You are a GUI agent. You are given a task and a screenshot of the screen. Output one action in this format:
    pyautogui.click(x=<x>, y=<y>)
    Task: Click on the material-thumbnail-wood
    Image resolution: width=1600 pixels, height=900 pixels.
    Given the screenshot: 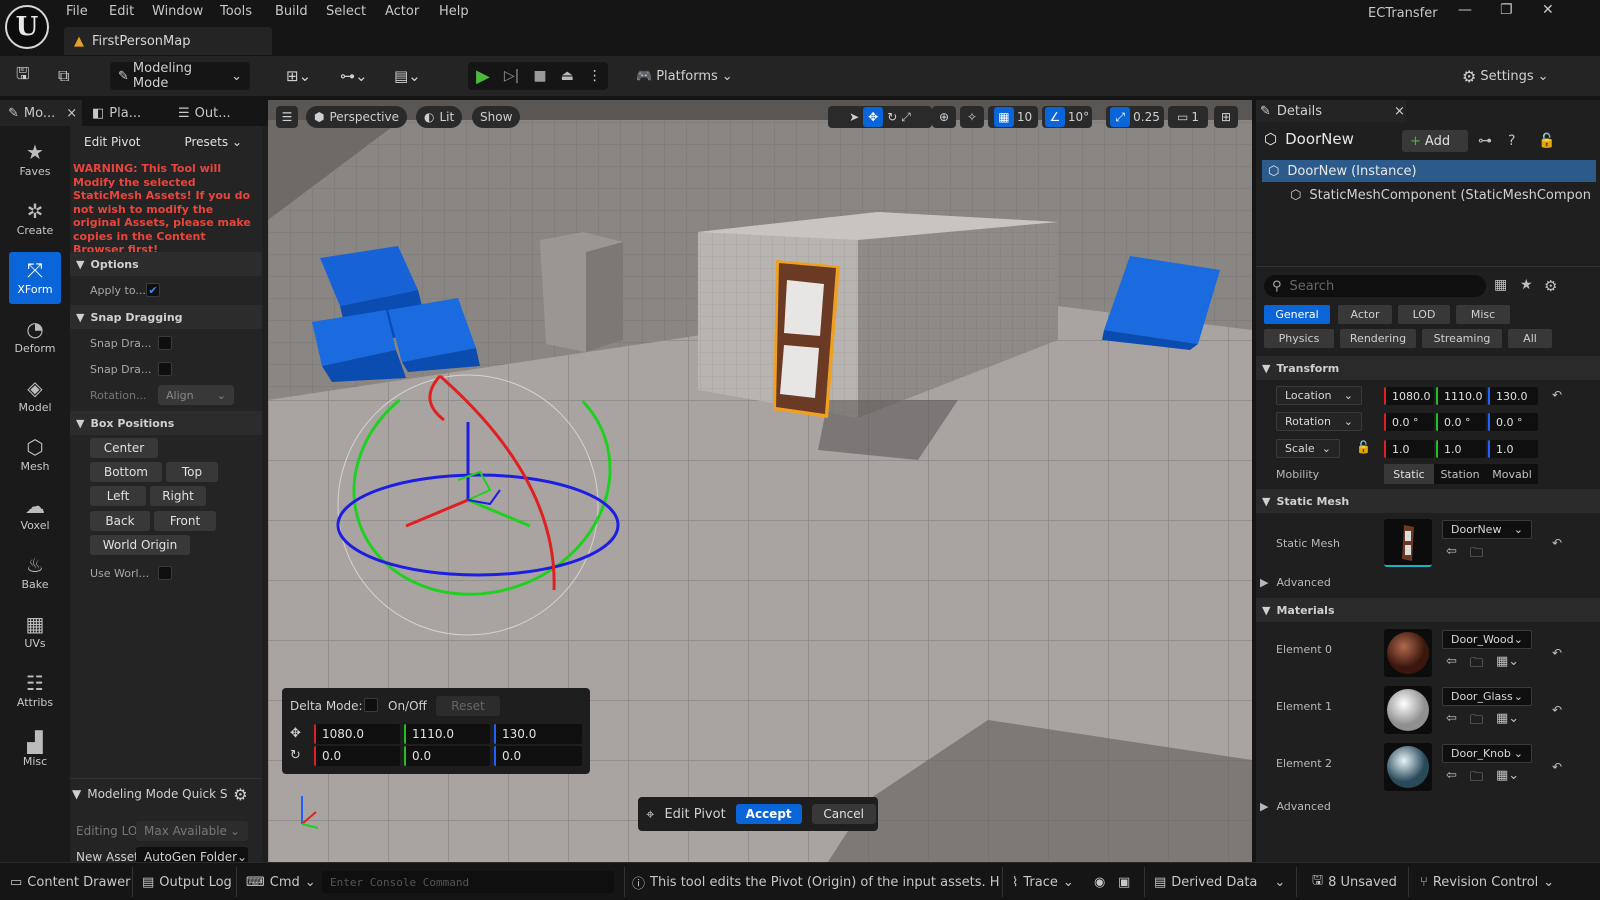 What is the action you would take?
    pyautogui.click(x=1408, y=653)
    